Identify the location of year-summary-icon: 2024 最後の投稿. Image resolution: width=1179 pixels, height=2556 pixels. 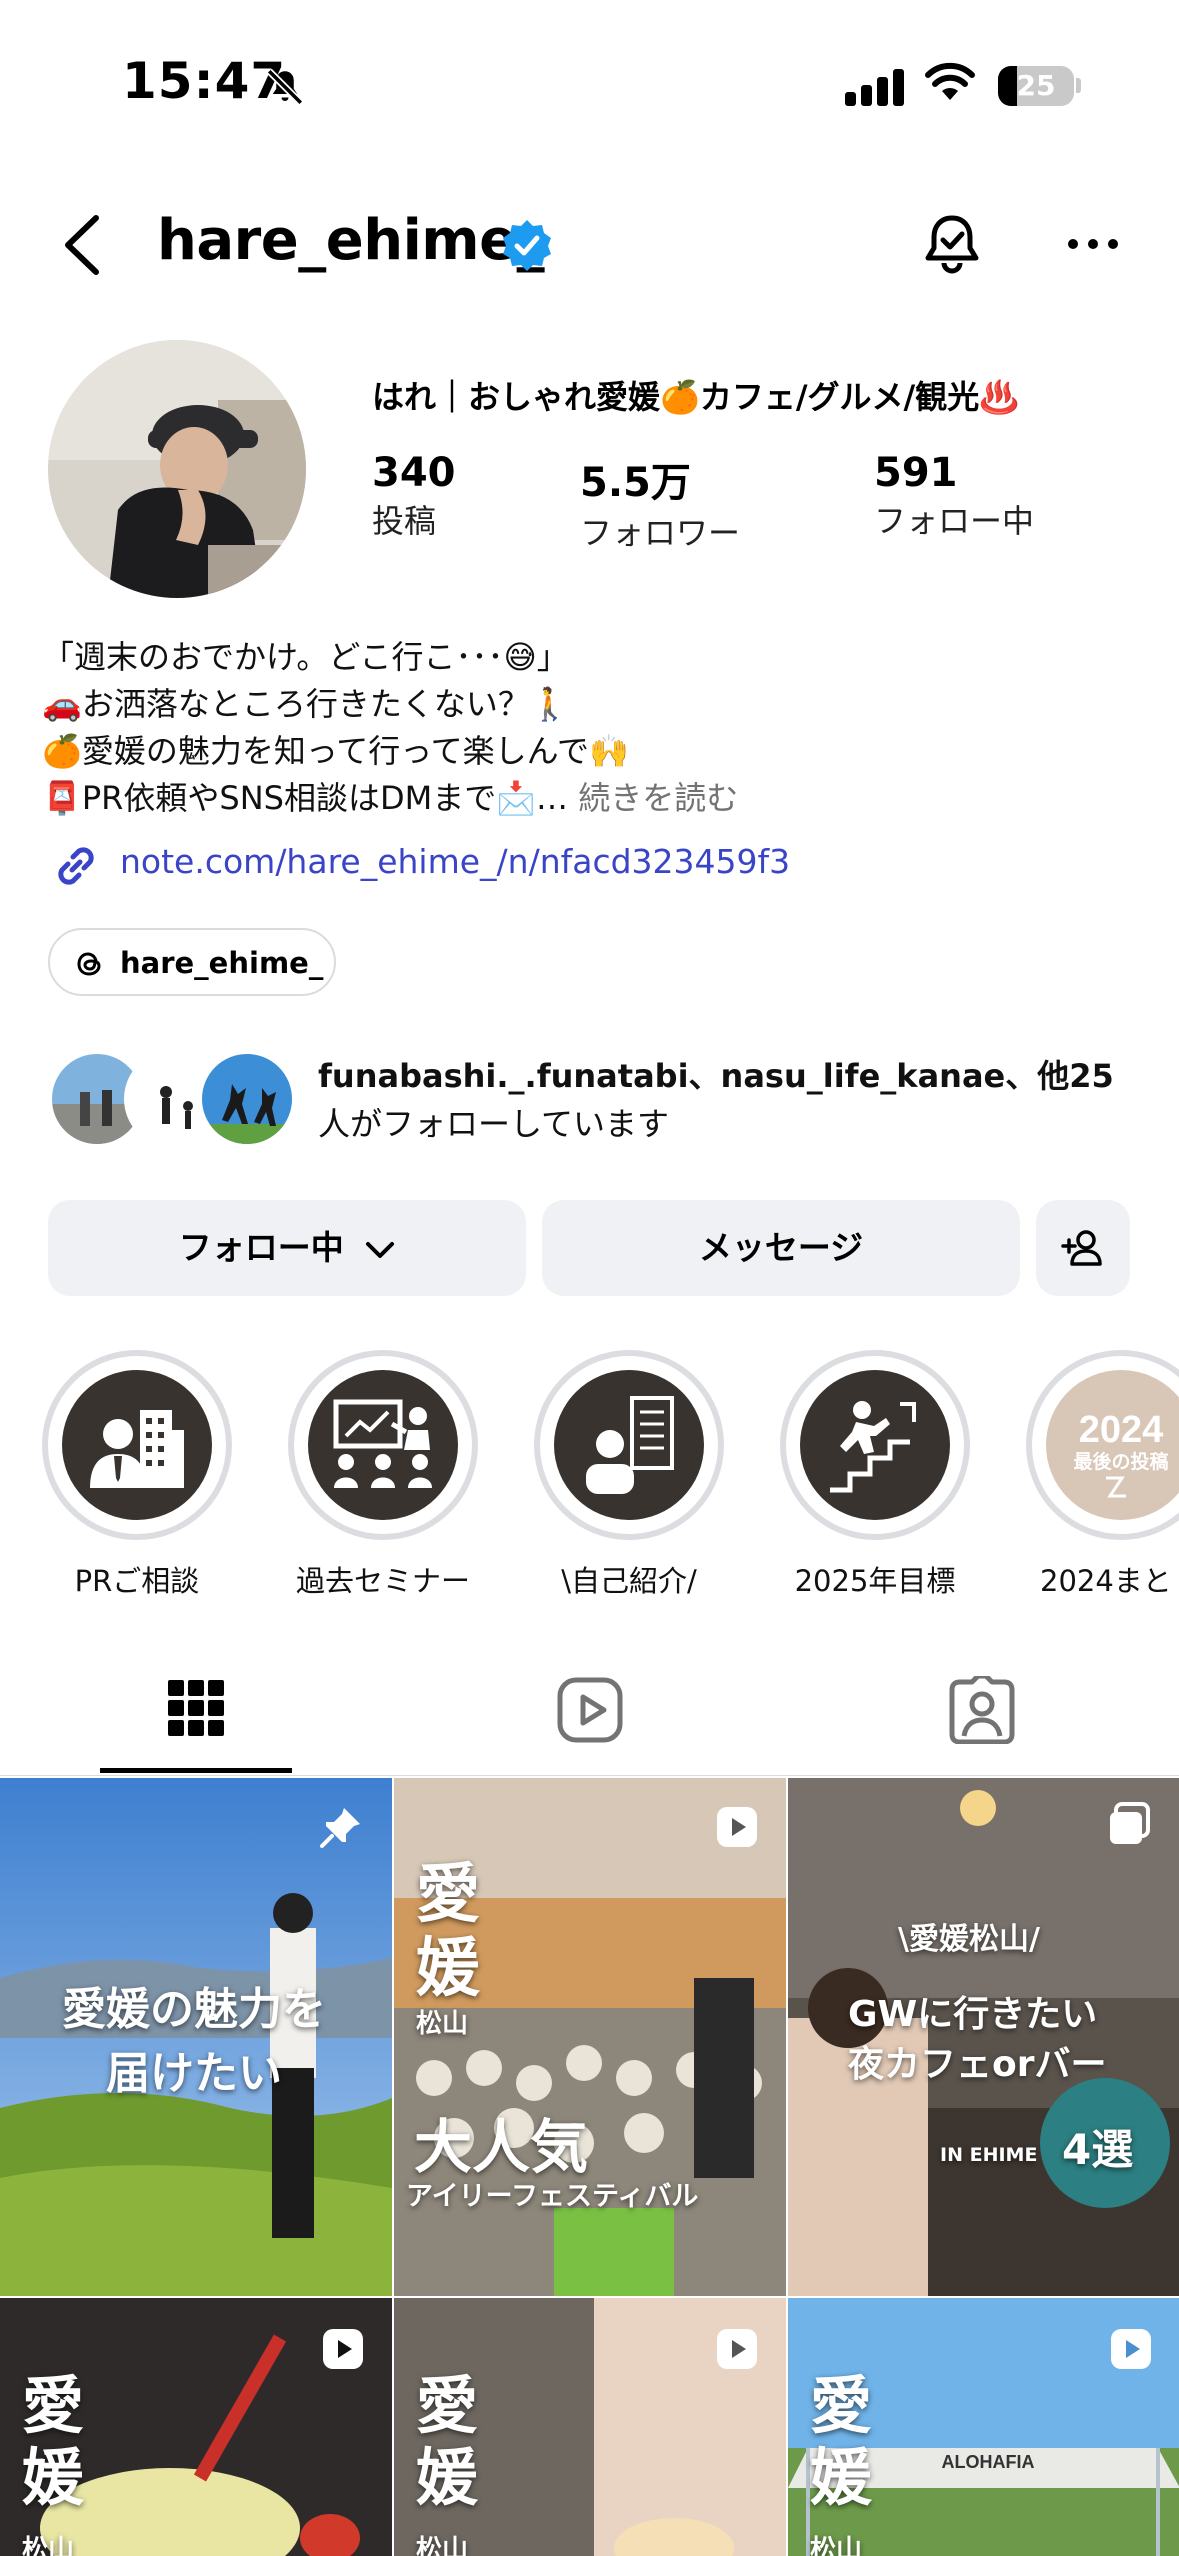
(1121, 1453).